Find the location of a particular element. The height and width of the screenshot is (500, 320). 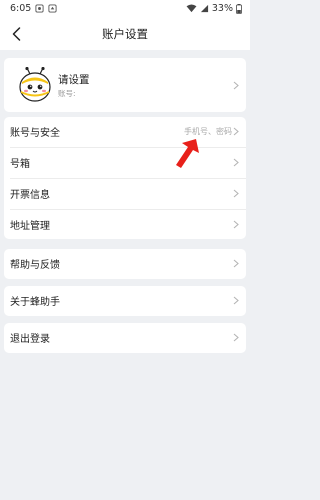

settings-group-4: 退出登录 is located at coordinates (125, 338).